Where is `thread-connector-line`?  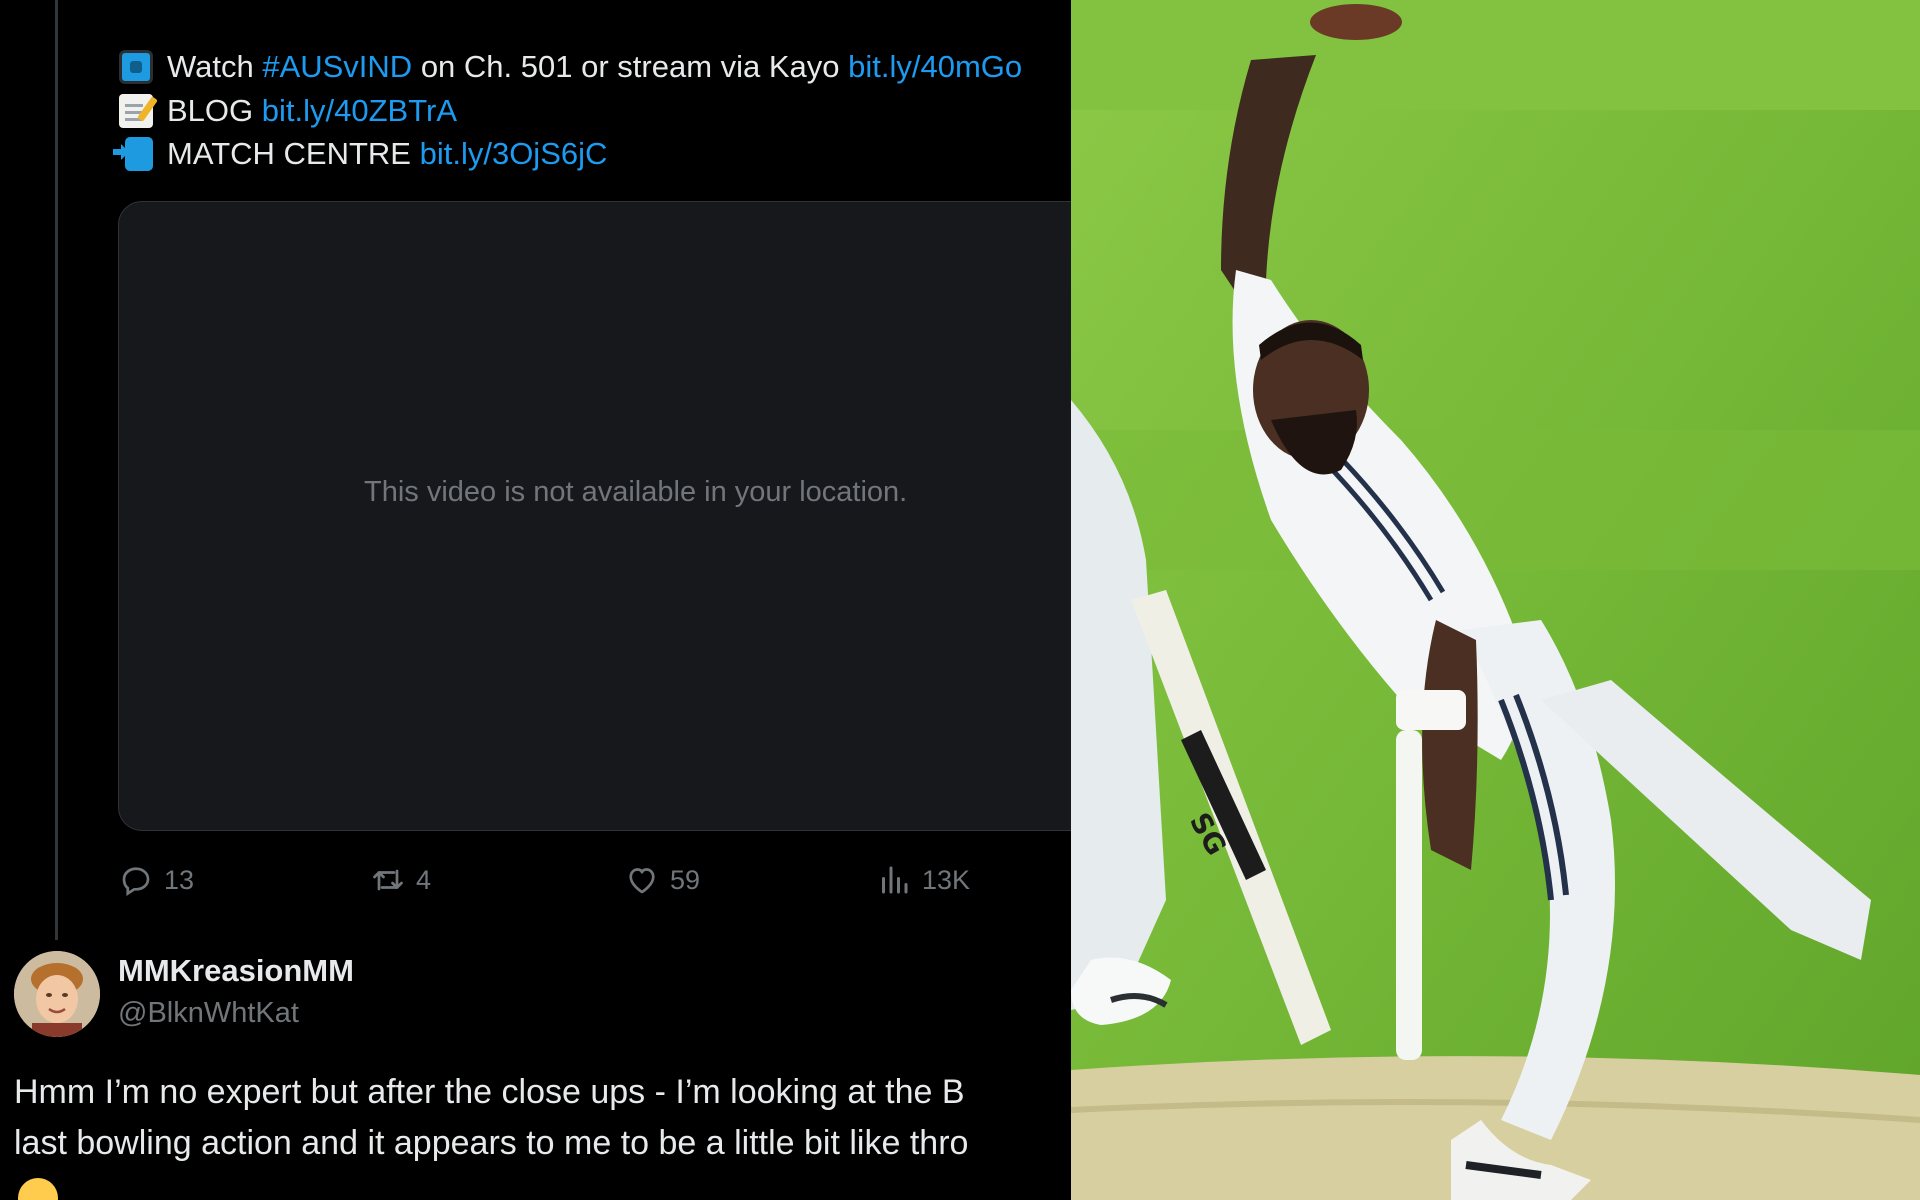
thread-connector-line is located at coordinates (56, 470).